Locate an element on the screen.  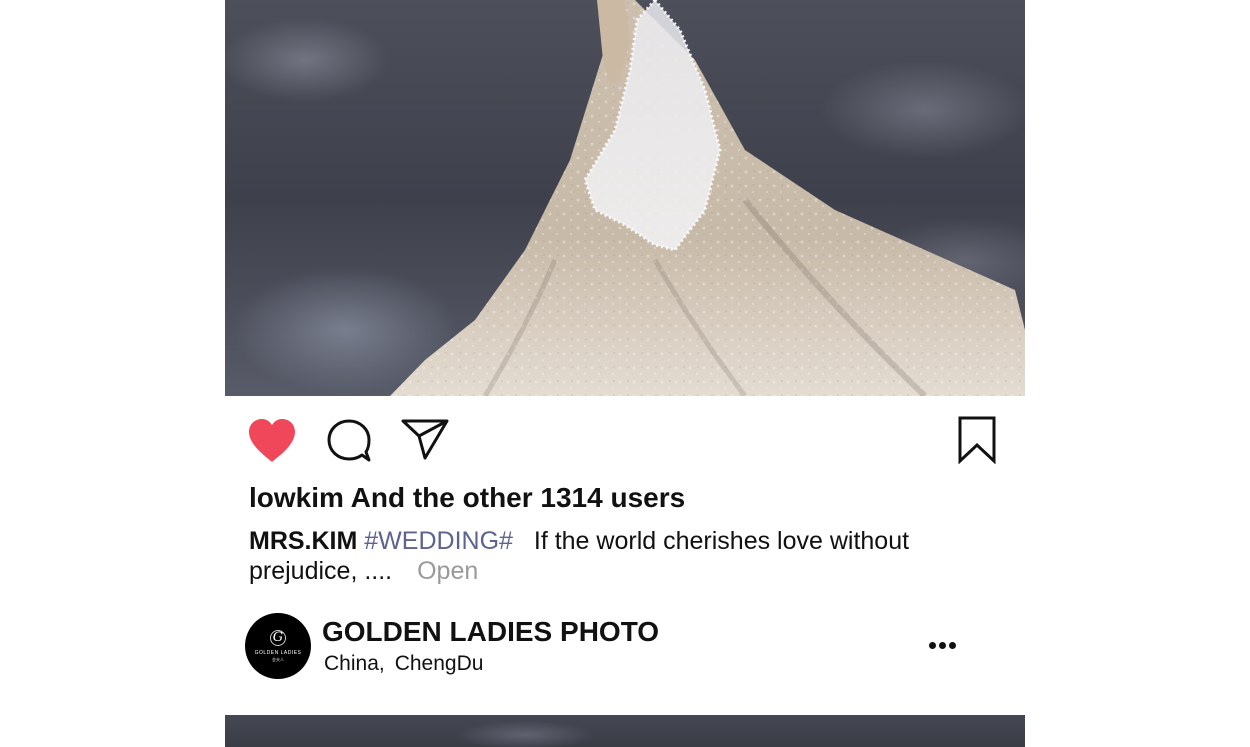
more-options-button is located at coordinates (942, 646).